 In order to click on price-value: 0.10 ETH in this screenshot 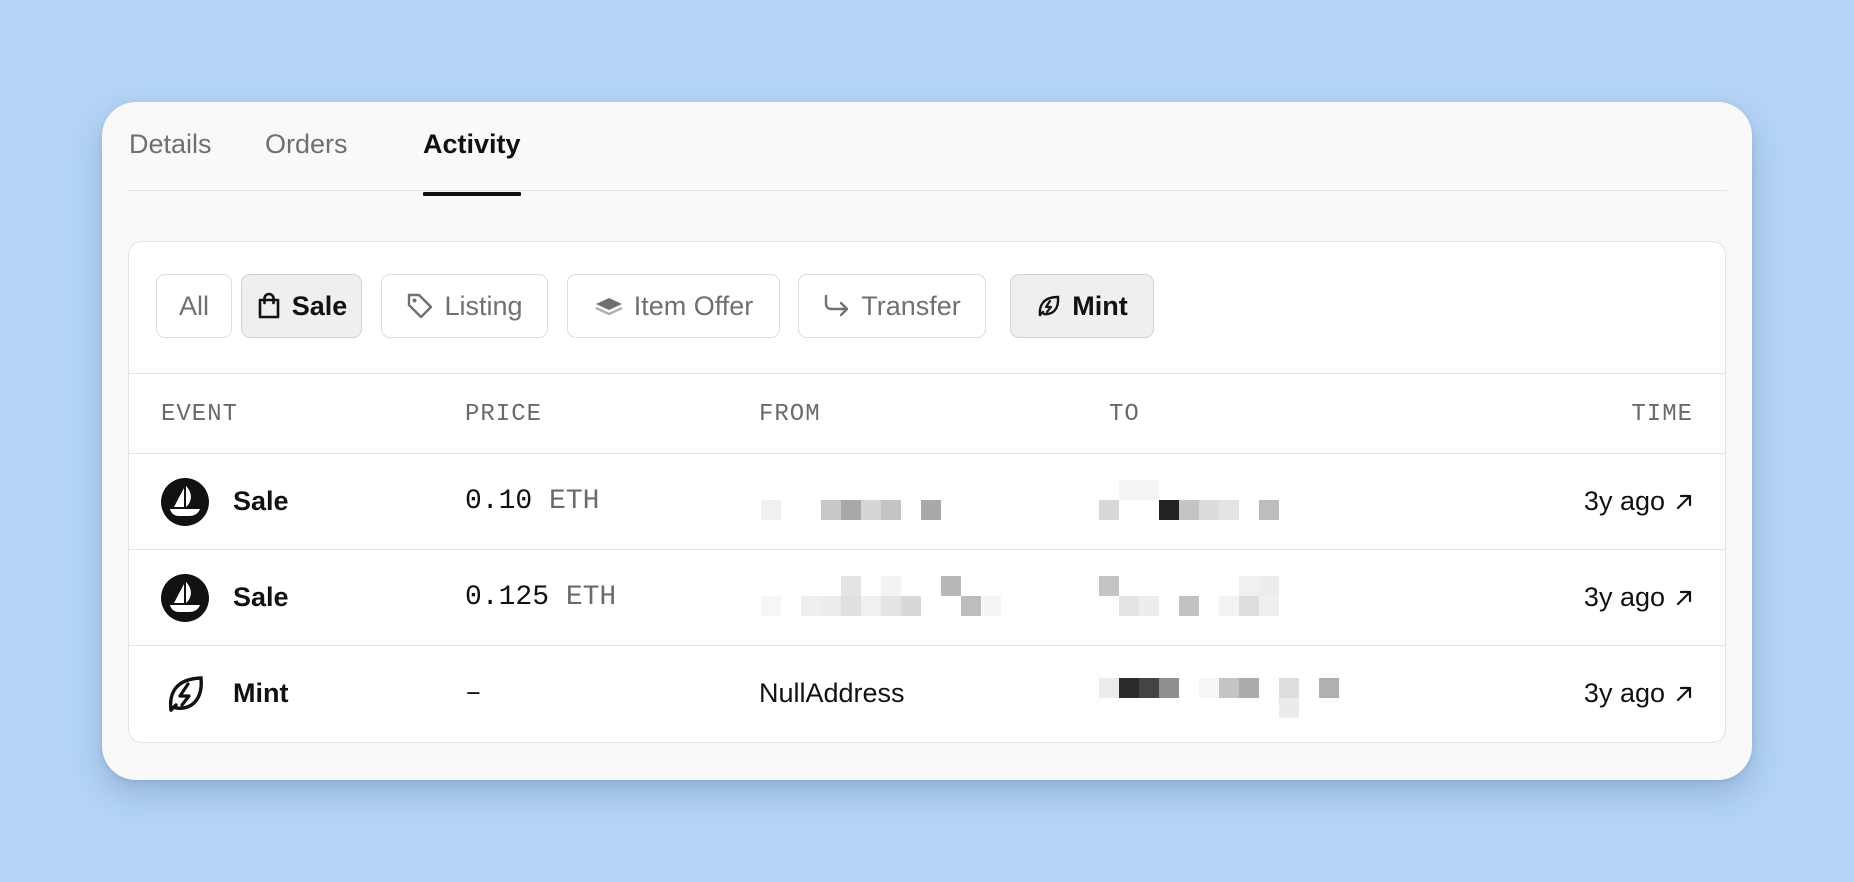, I will do `click(532, 501)`.